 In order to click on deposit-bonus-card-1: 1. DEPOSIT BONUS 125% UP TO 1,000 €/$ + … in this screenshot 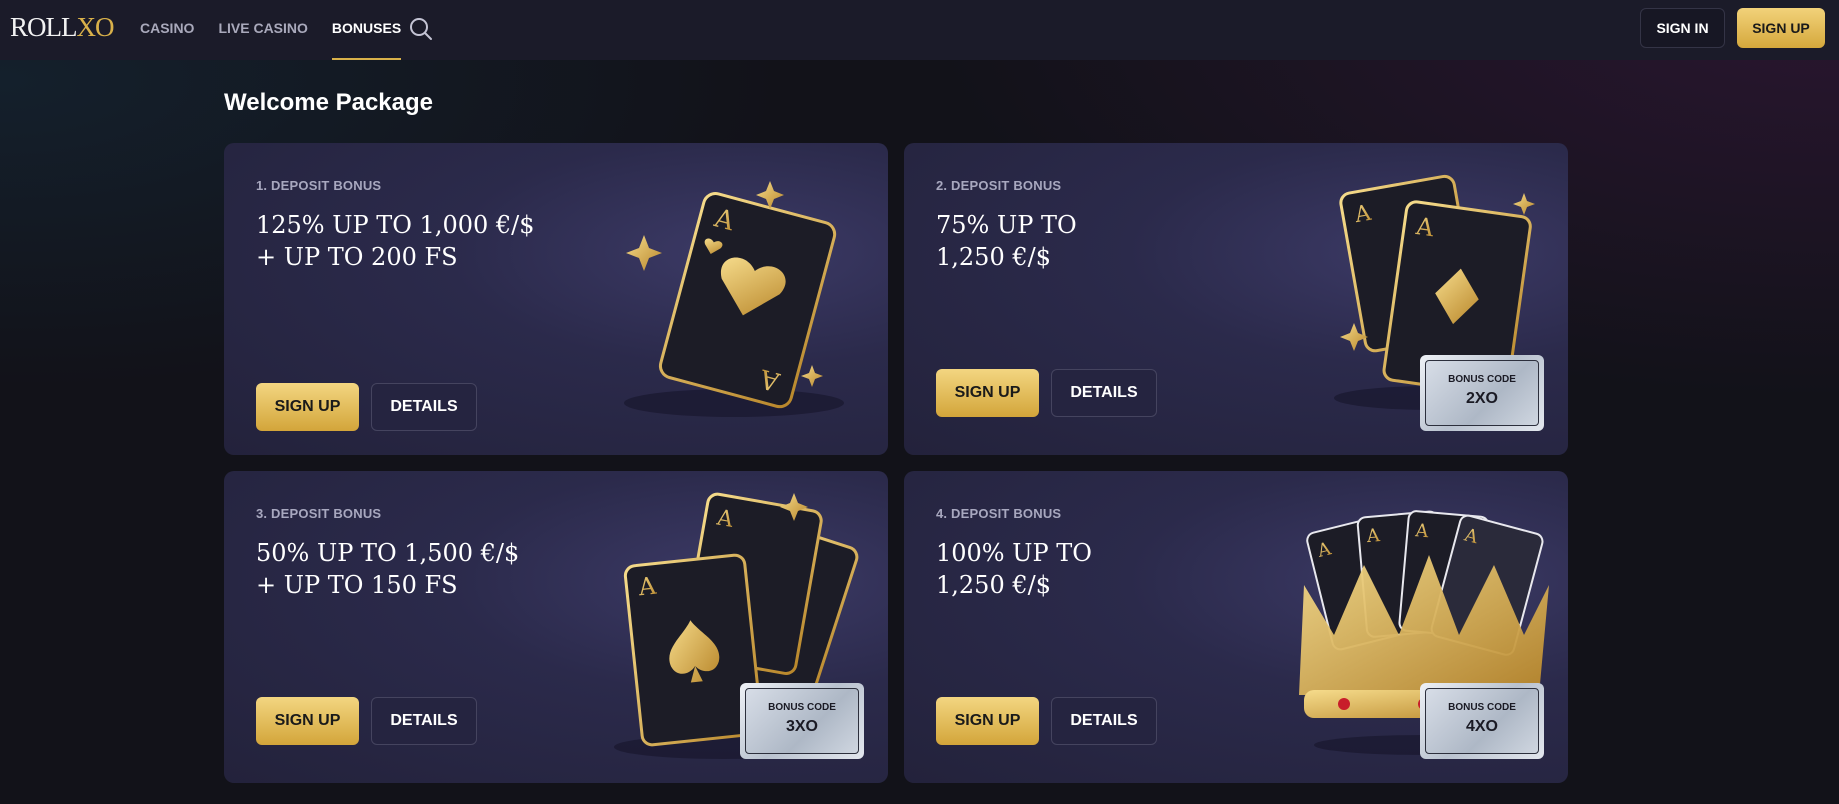, I will do `click(556, 299)`.